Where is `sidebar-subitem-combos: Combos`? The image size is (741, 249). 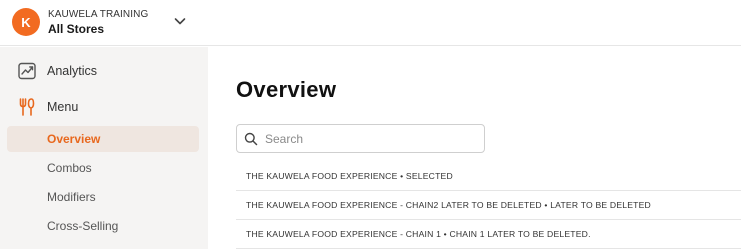
sidebar-subitem-combos: Combos is located at coordinates (103, 168).